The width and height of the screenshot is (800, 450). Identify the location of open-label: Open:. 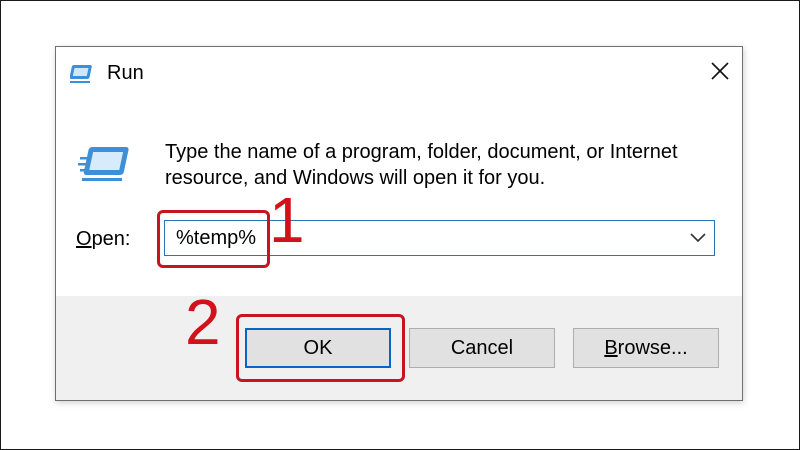
(103, 239).